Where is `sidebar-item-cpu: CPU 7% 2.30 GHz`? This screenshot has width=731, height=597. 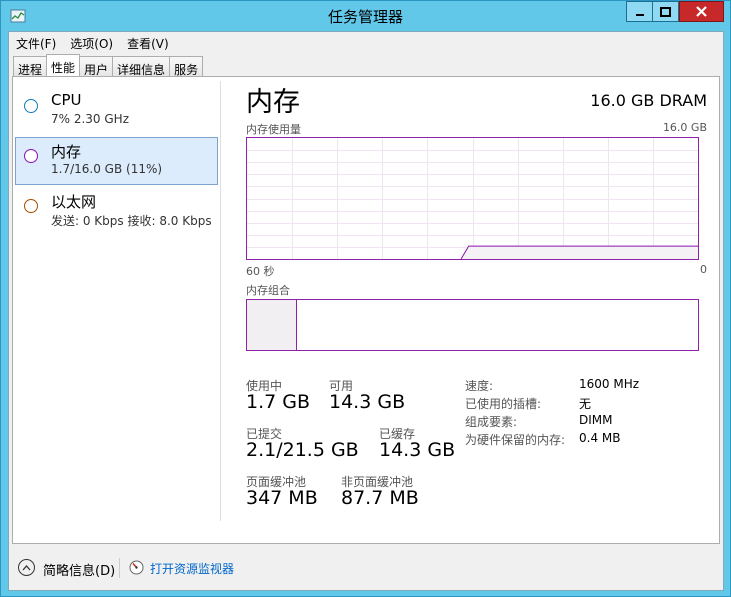
sidebar-item-cpu: CPU 7% 2.30 GHz is located at coordinates (116, 111).